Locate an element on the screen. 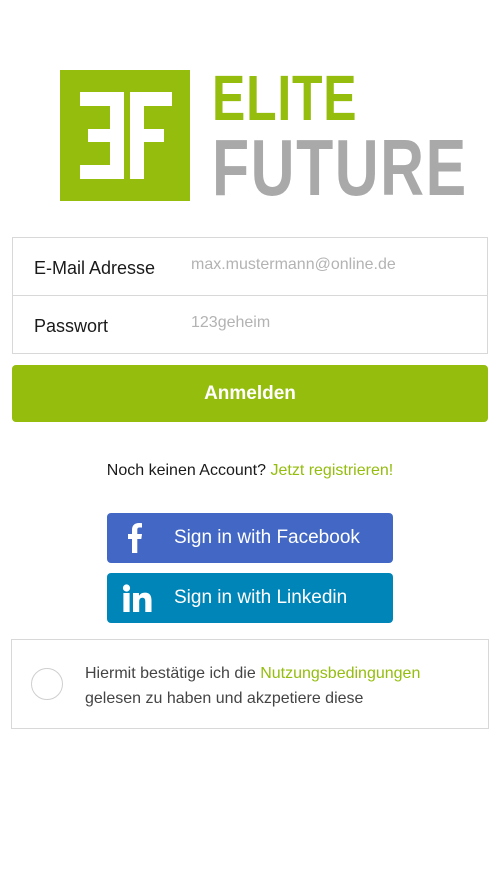 Image resolution: width=500 pixels, height=889 pixels. password-row: Passwort is located at coordinates (250, 324).